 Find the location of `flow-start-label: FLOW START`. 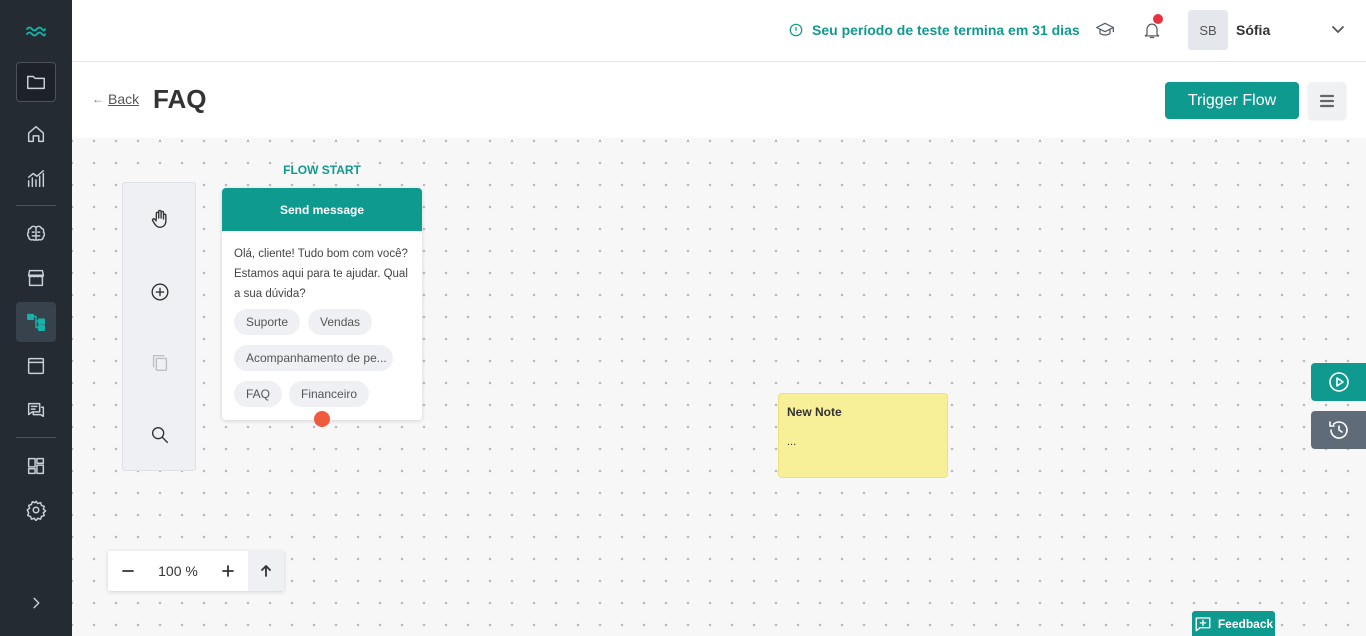

flow-start-label: FLOW START is located at coordinates (322, 170).